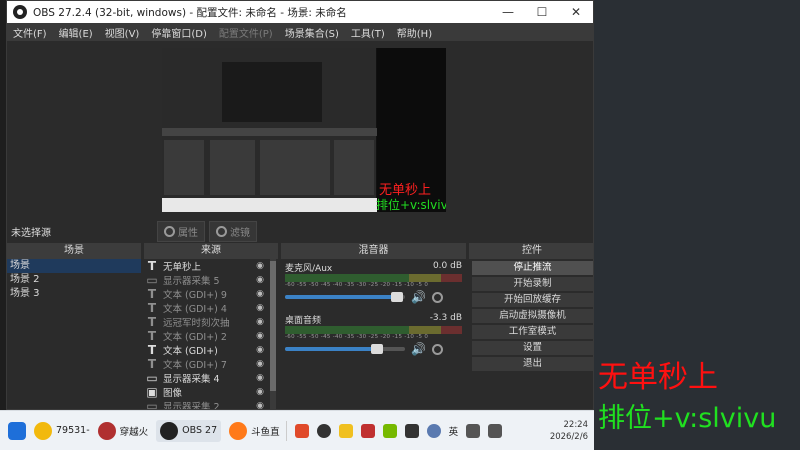 This screenshot has height=450, width=800. I want to click on taskbar-app-obs: OBS 27, so click(189, 430).